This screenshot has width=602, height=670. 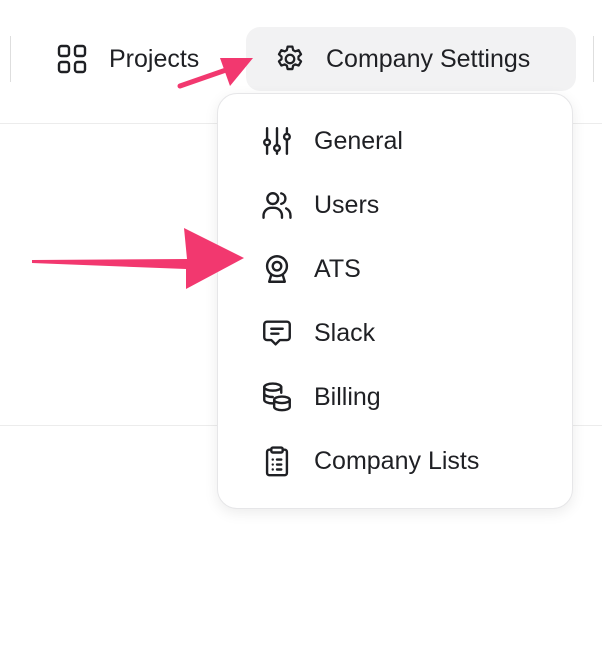 I want to click on menu-item-slack: Slack, so click(x=395, y=333).